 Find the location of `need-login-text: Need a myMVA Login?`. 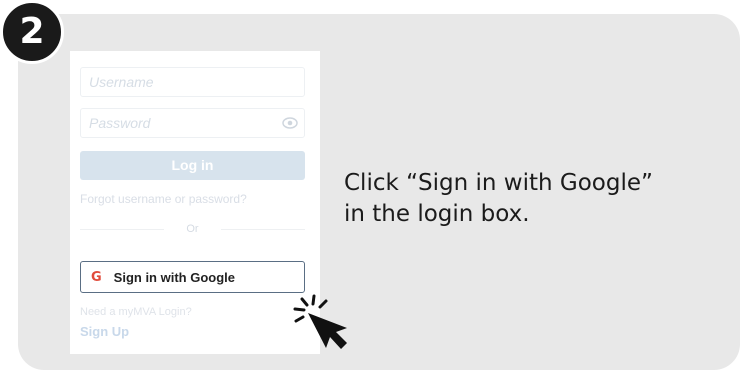

need-login-text: Need a myMVA Login? is located at coordinates (136, 312).